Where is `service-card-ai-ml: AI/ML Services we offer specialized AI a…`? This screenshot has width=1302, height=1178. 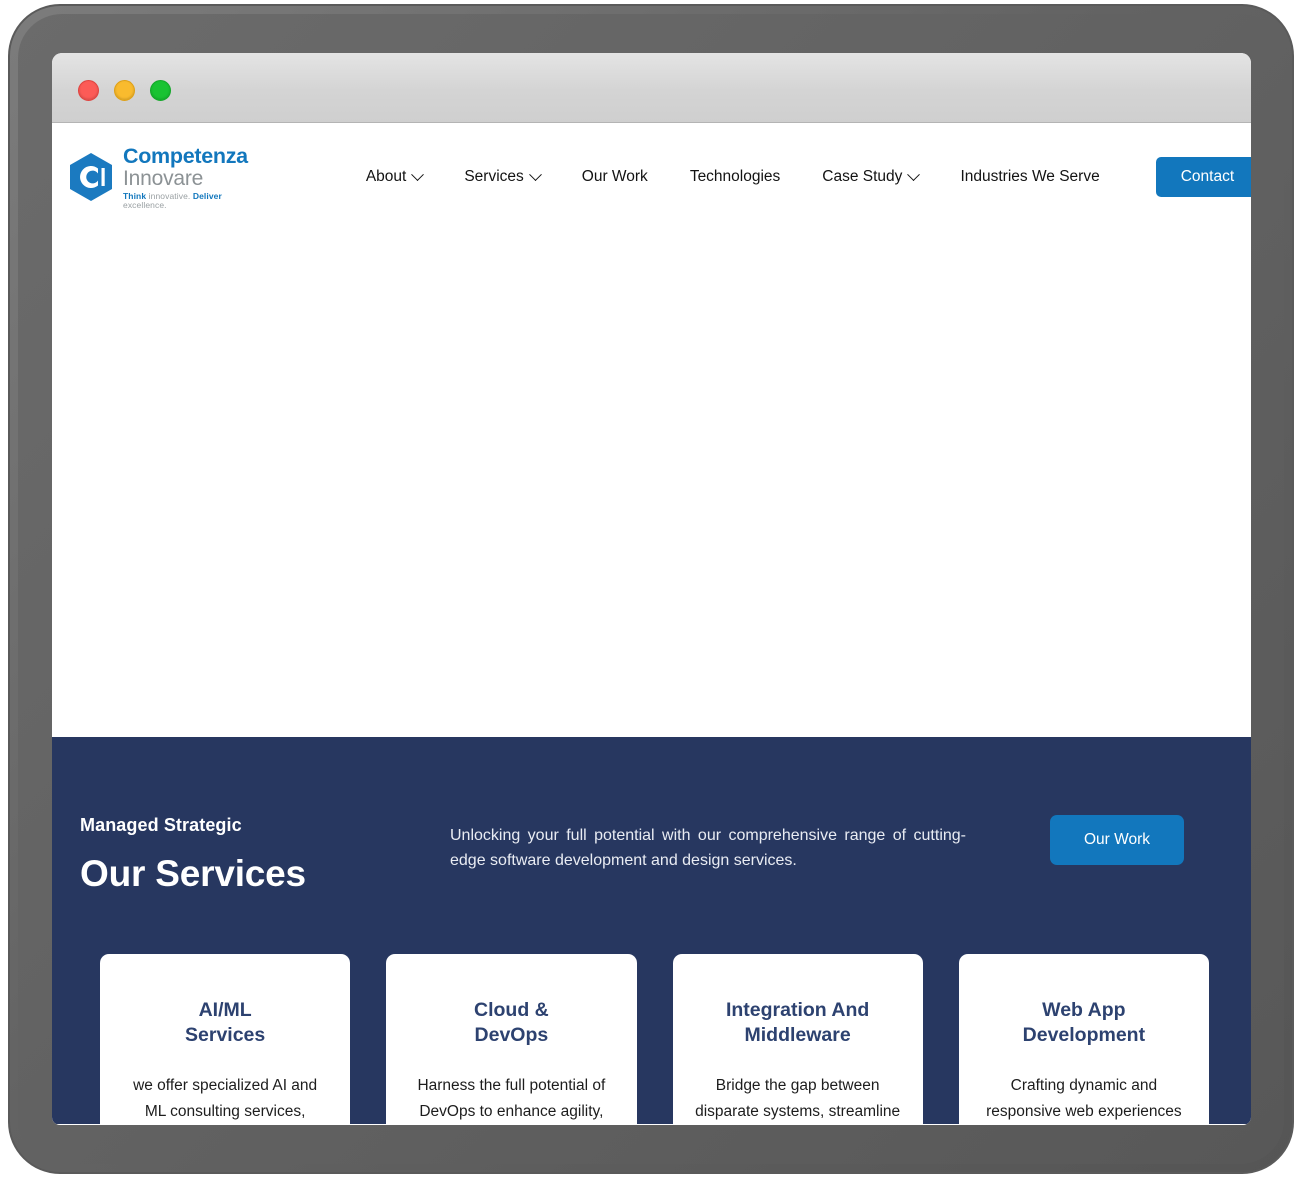
service-card-ai-ml: AI/ML Services we offer specialized AI a… is located at coordinates (225, 1039).